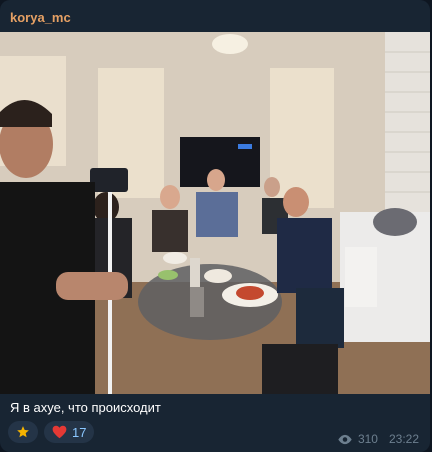  Describe the element at coordinates (85, 407) in the screenshot. I see `message-caption: Я в ахуе, что происходит` at that location.